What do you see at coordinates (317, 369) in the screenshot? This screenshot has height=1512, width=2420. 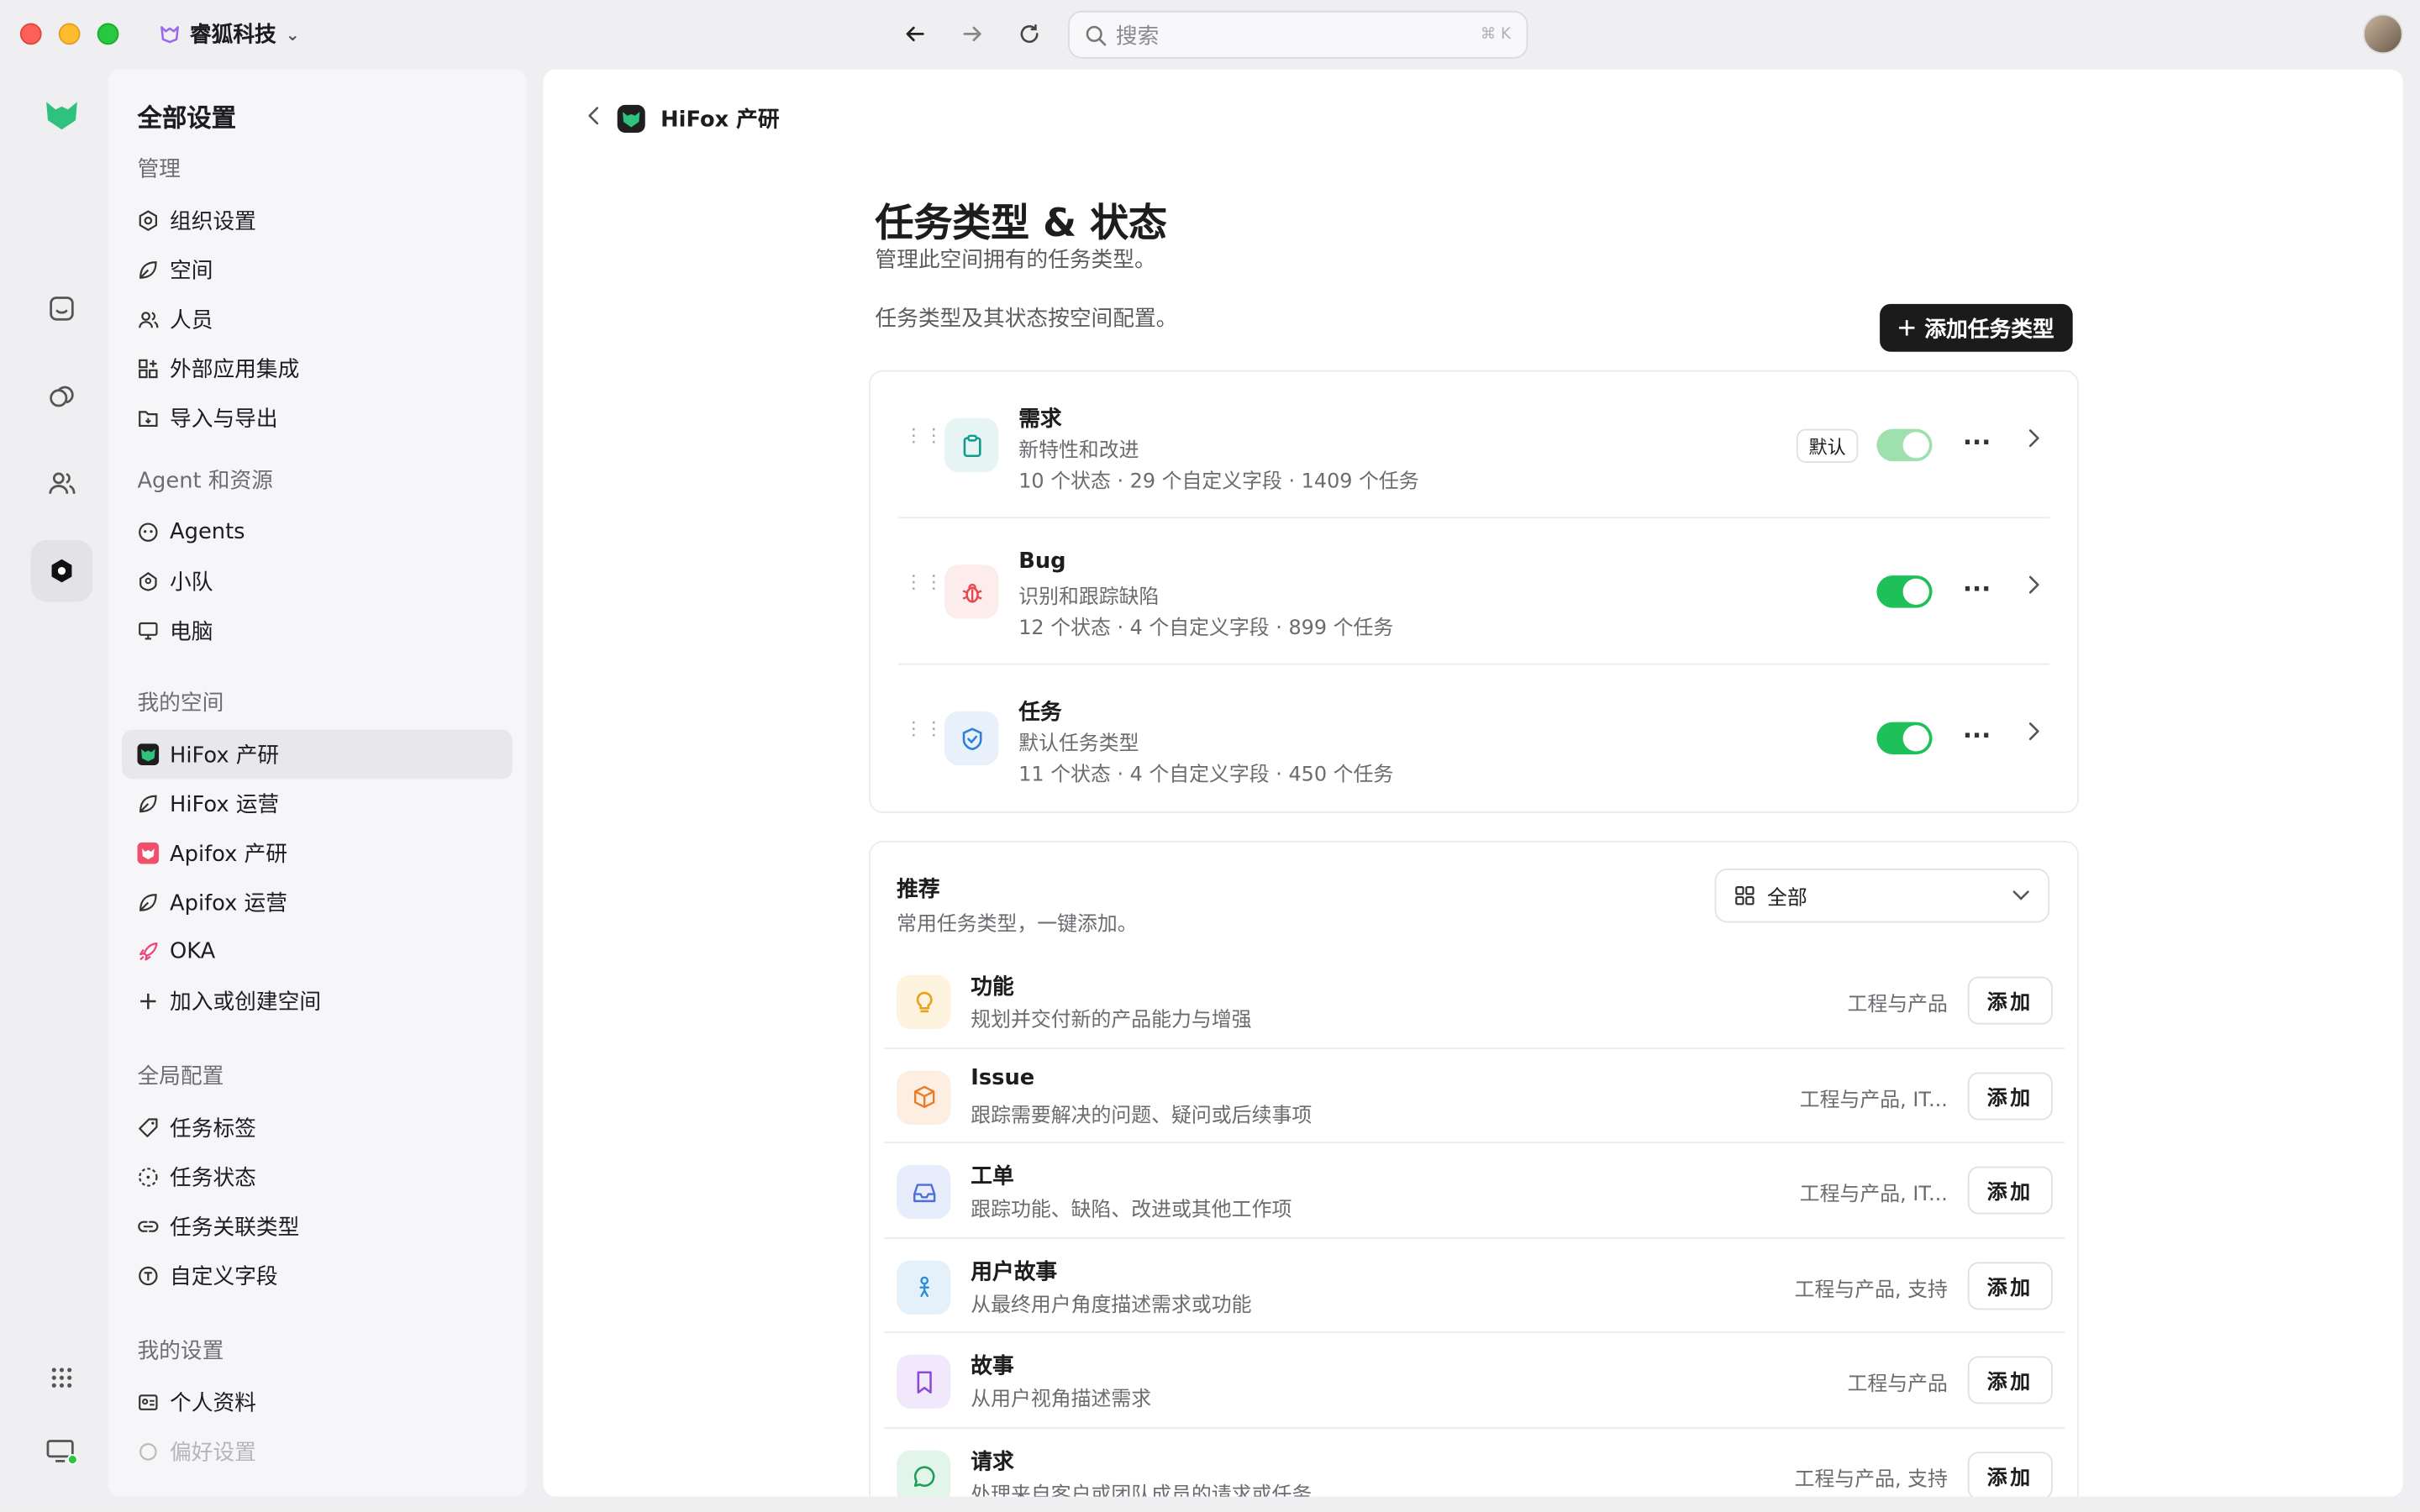 I see `sidebar-item-integrations: 外部应用集成` at bounding box center [317, 369].